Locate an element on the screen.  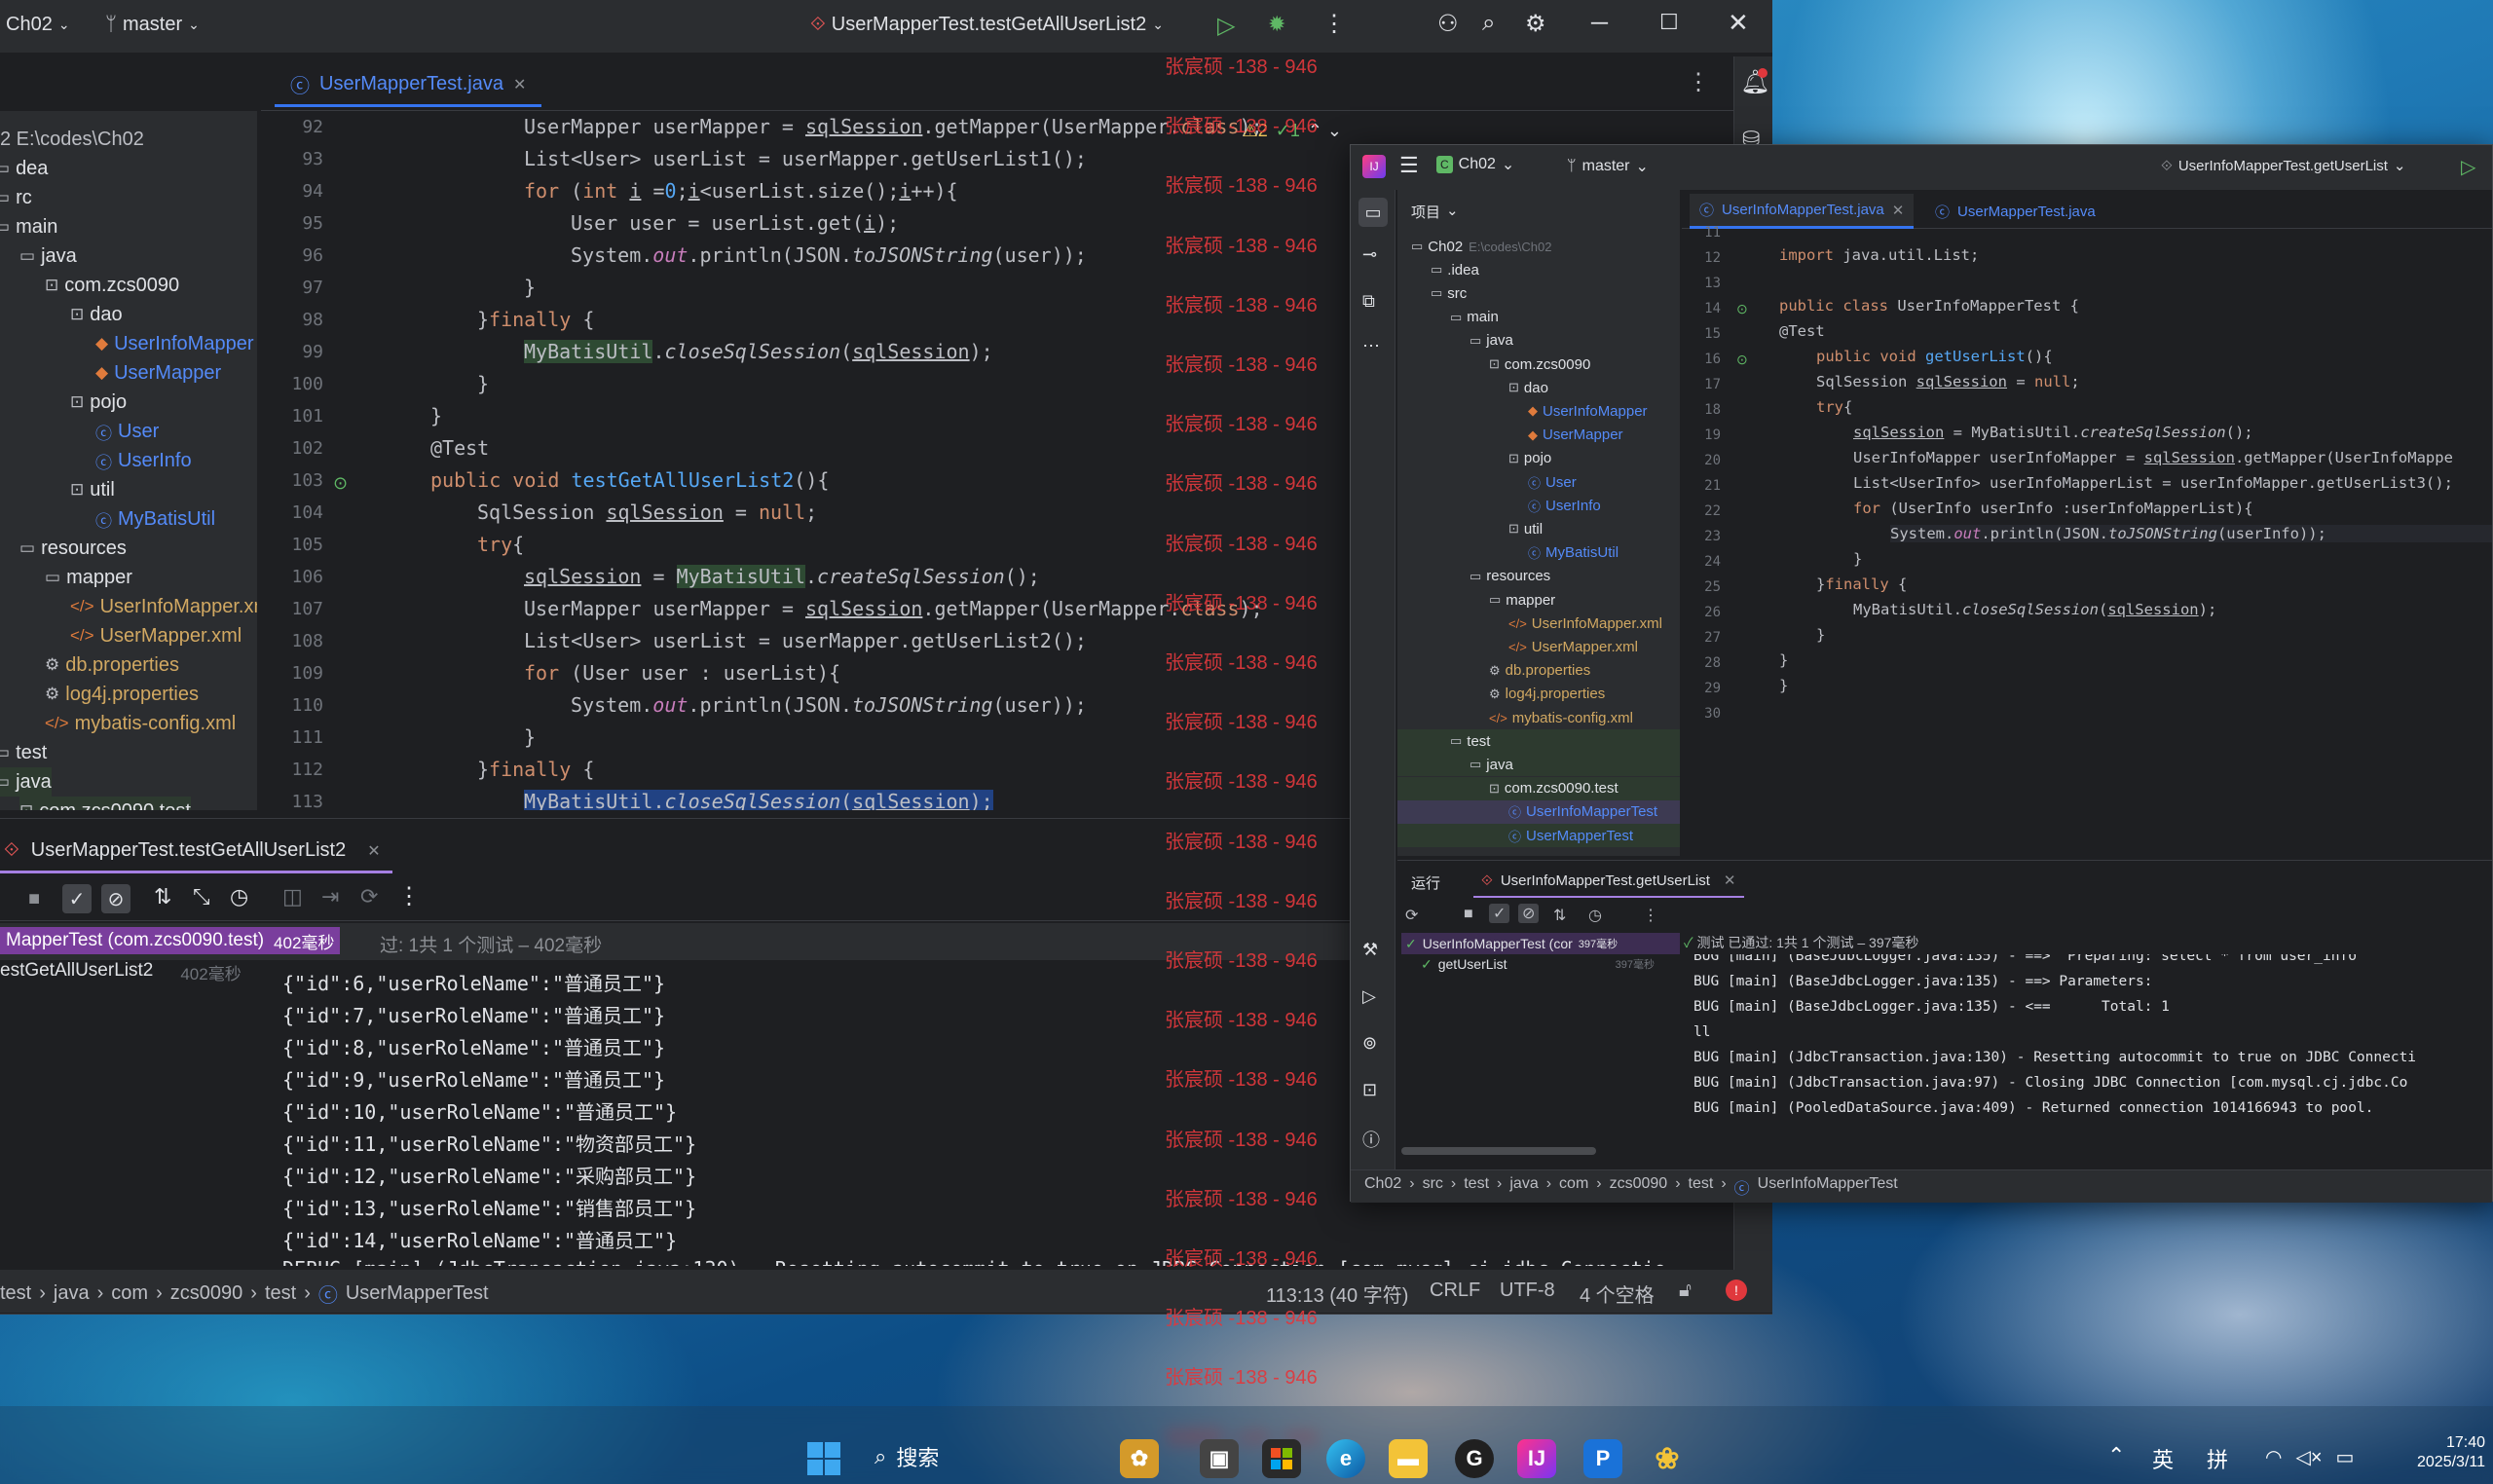
test-suite-node: MapperTest (com.zcs0090.test) 402毫秒 is located at coordinates (171, 940).